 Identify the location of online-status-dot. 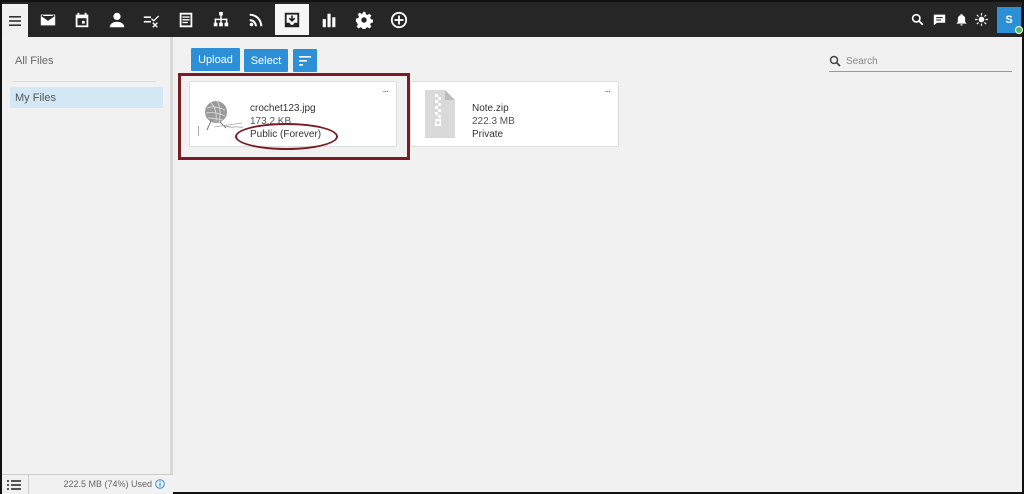
(1019, 30).